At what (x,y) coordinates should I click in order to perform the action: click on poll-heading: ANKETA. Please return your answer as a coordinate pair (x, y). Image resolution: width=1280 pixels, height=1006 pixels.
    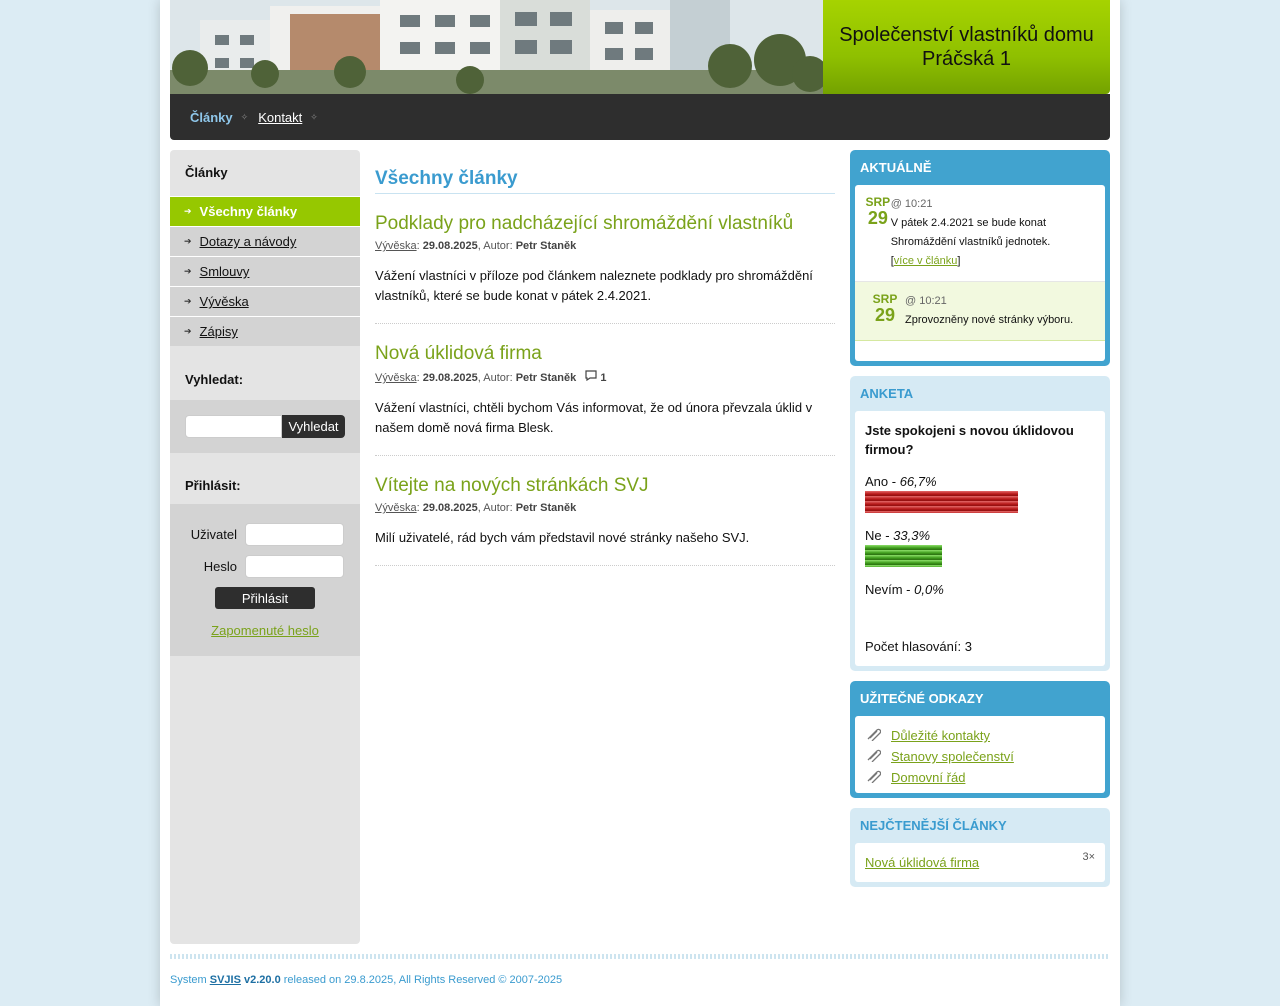
    Looking at the image, I should click on (887, 393).